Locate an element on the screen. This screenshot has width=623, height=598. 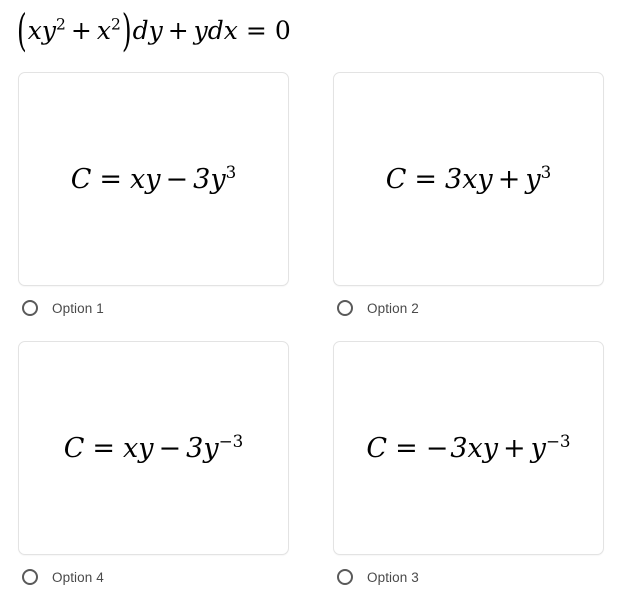
option-choice-3: Option 4 is located at coordinates (153, 577).